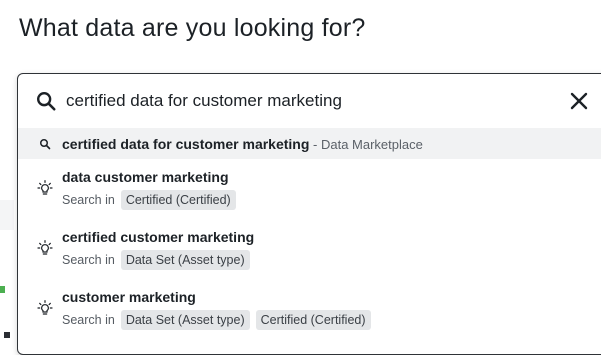 This screenshot has width=601, height=355. I want to click on option-filters: Search in Data Set (Asset type), so click(156, 260).